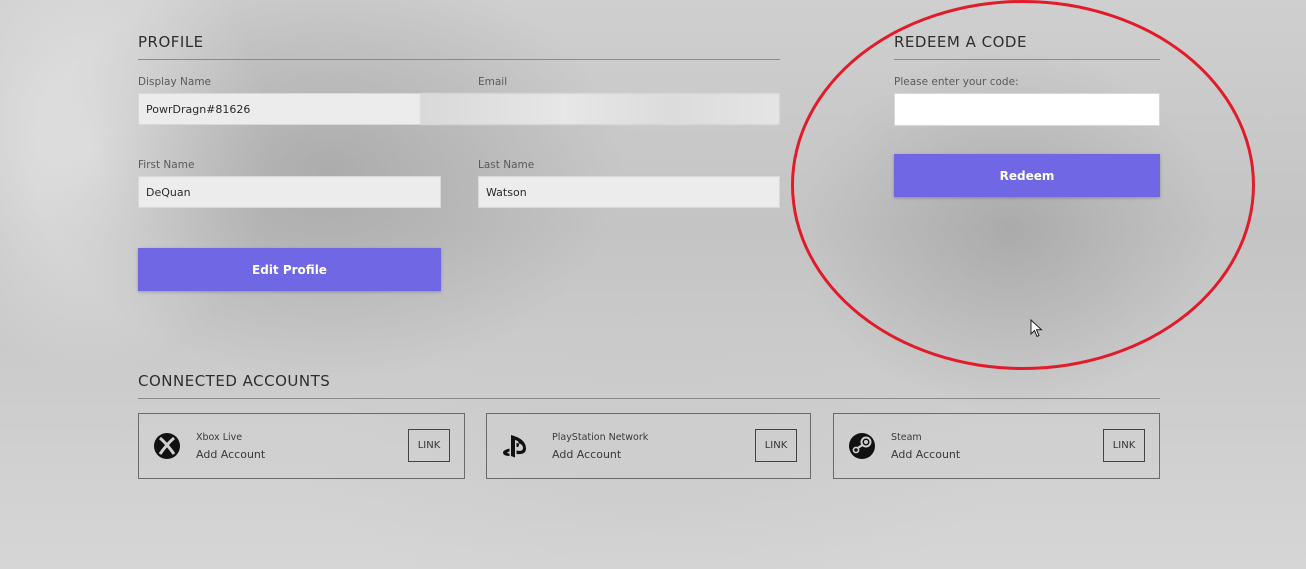 This screenshot has width=1306, height=569. What do you see at coordinates (629, 192) in the screenshot?
I see `last-name-field` at bounding box center [629, 192].